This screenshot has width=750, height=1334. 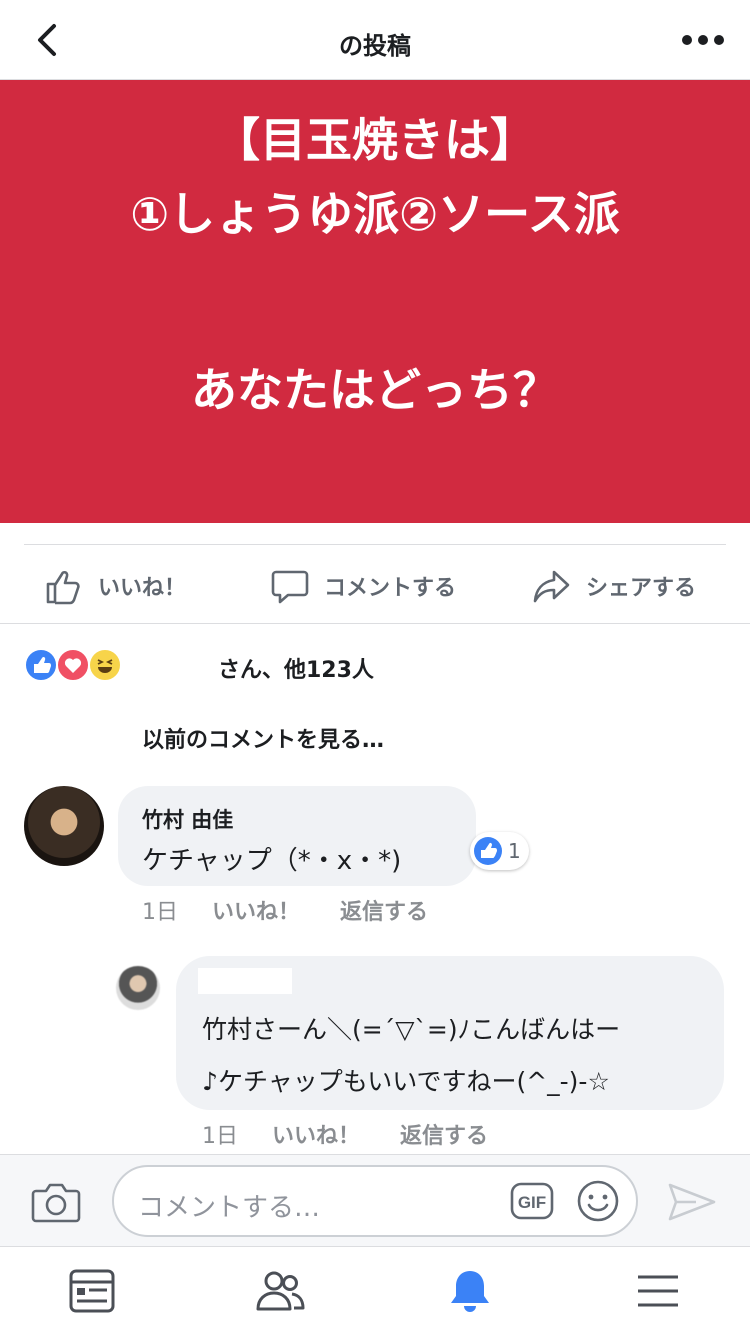 I want to click on comment-reply-button: 返信する, so click(x=384, y=910).